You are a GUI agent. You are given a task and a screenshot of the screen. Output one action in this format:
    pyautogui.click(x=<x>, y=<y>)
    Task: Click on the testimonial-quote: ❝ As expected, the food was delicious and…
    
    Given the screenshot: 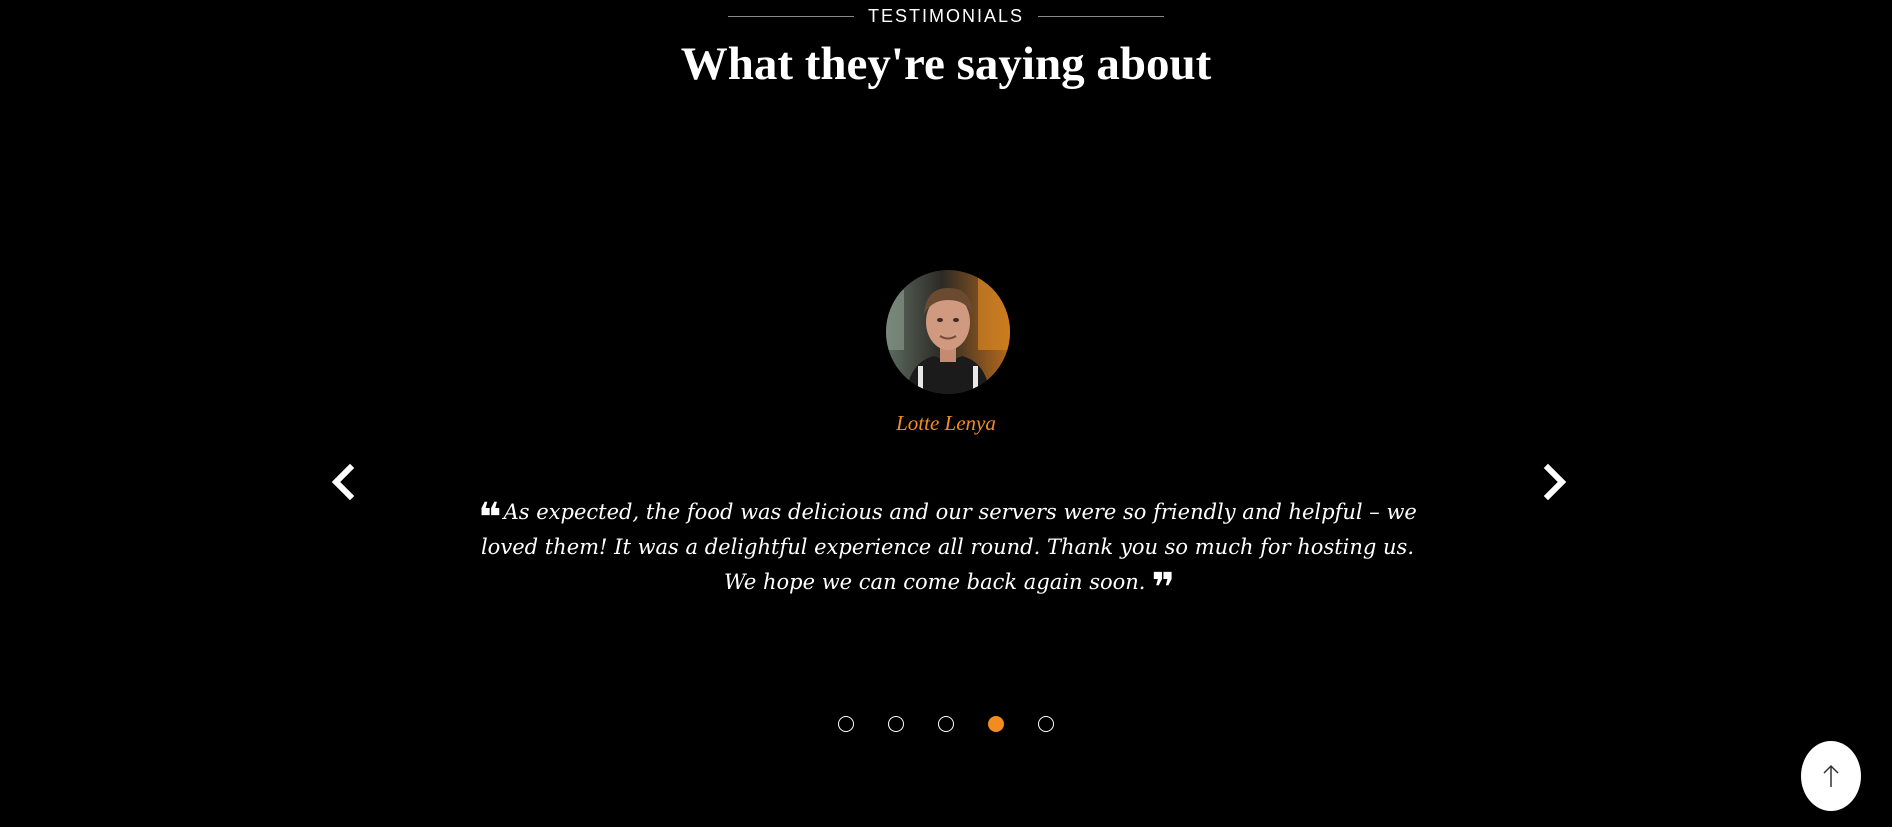 What is the action you would take?
    pyautogui.click(x=947, y=553)
    